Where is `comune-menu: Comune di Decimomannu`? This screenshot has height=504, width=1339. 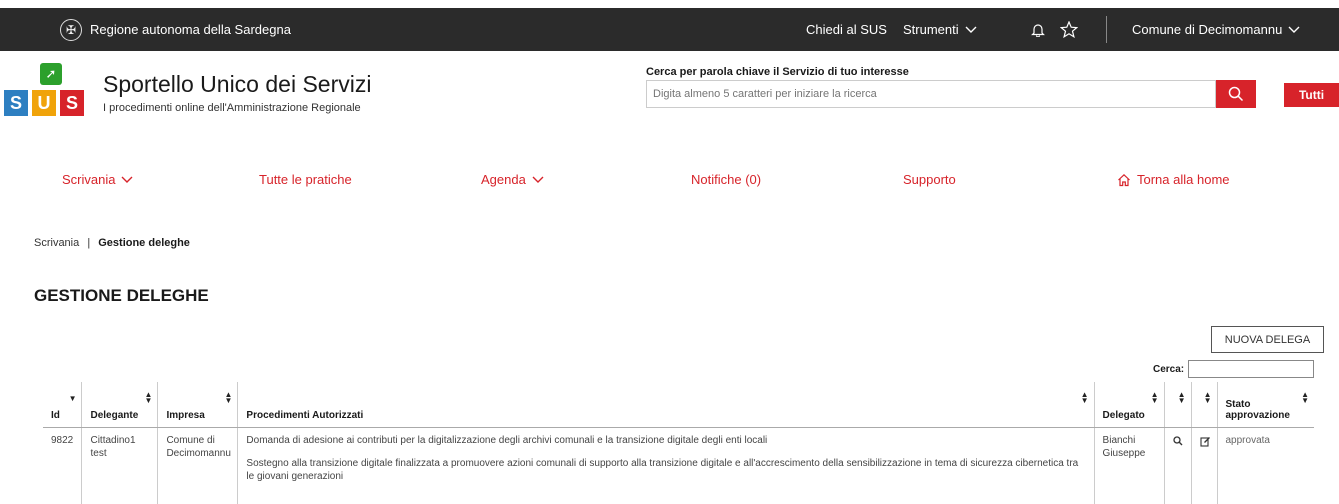 comune-menu: Comune di Decimomannu is located at coordinates (1216, 29).